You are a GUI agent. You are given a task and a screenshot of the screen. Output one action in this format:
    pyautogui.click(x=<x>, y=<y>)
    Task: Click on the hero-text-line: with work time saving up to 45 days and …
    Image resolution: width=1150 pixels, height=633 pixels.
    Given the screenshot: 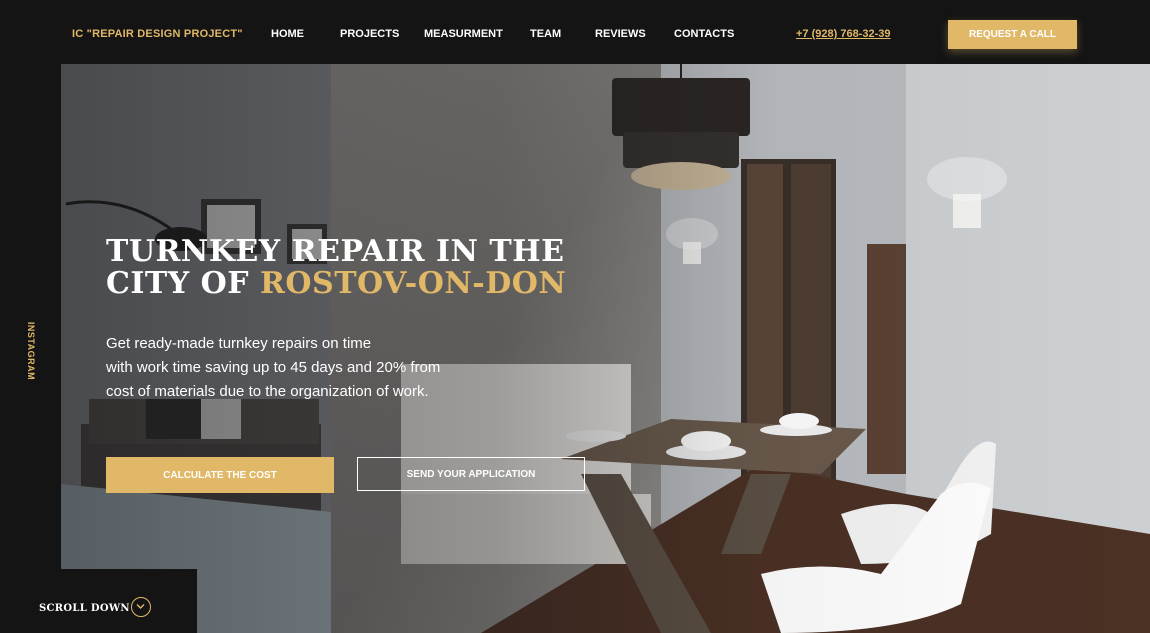 What is the action you would take?
    pyautogui.click(x=273, y=367)
    